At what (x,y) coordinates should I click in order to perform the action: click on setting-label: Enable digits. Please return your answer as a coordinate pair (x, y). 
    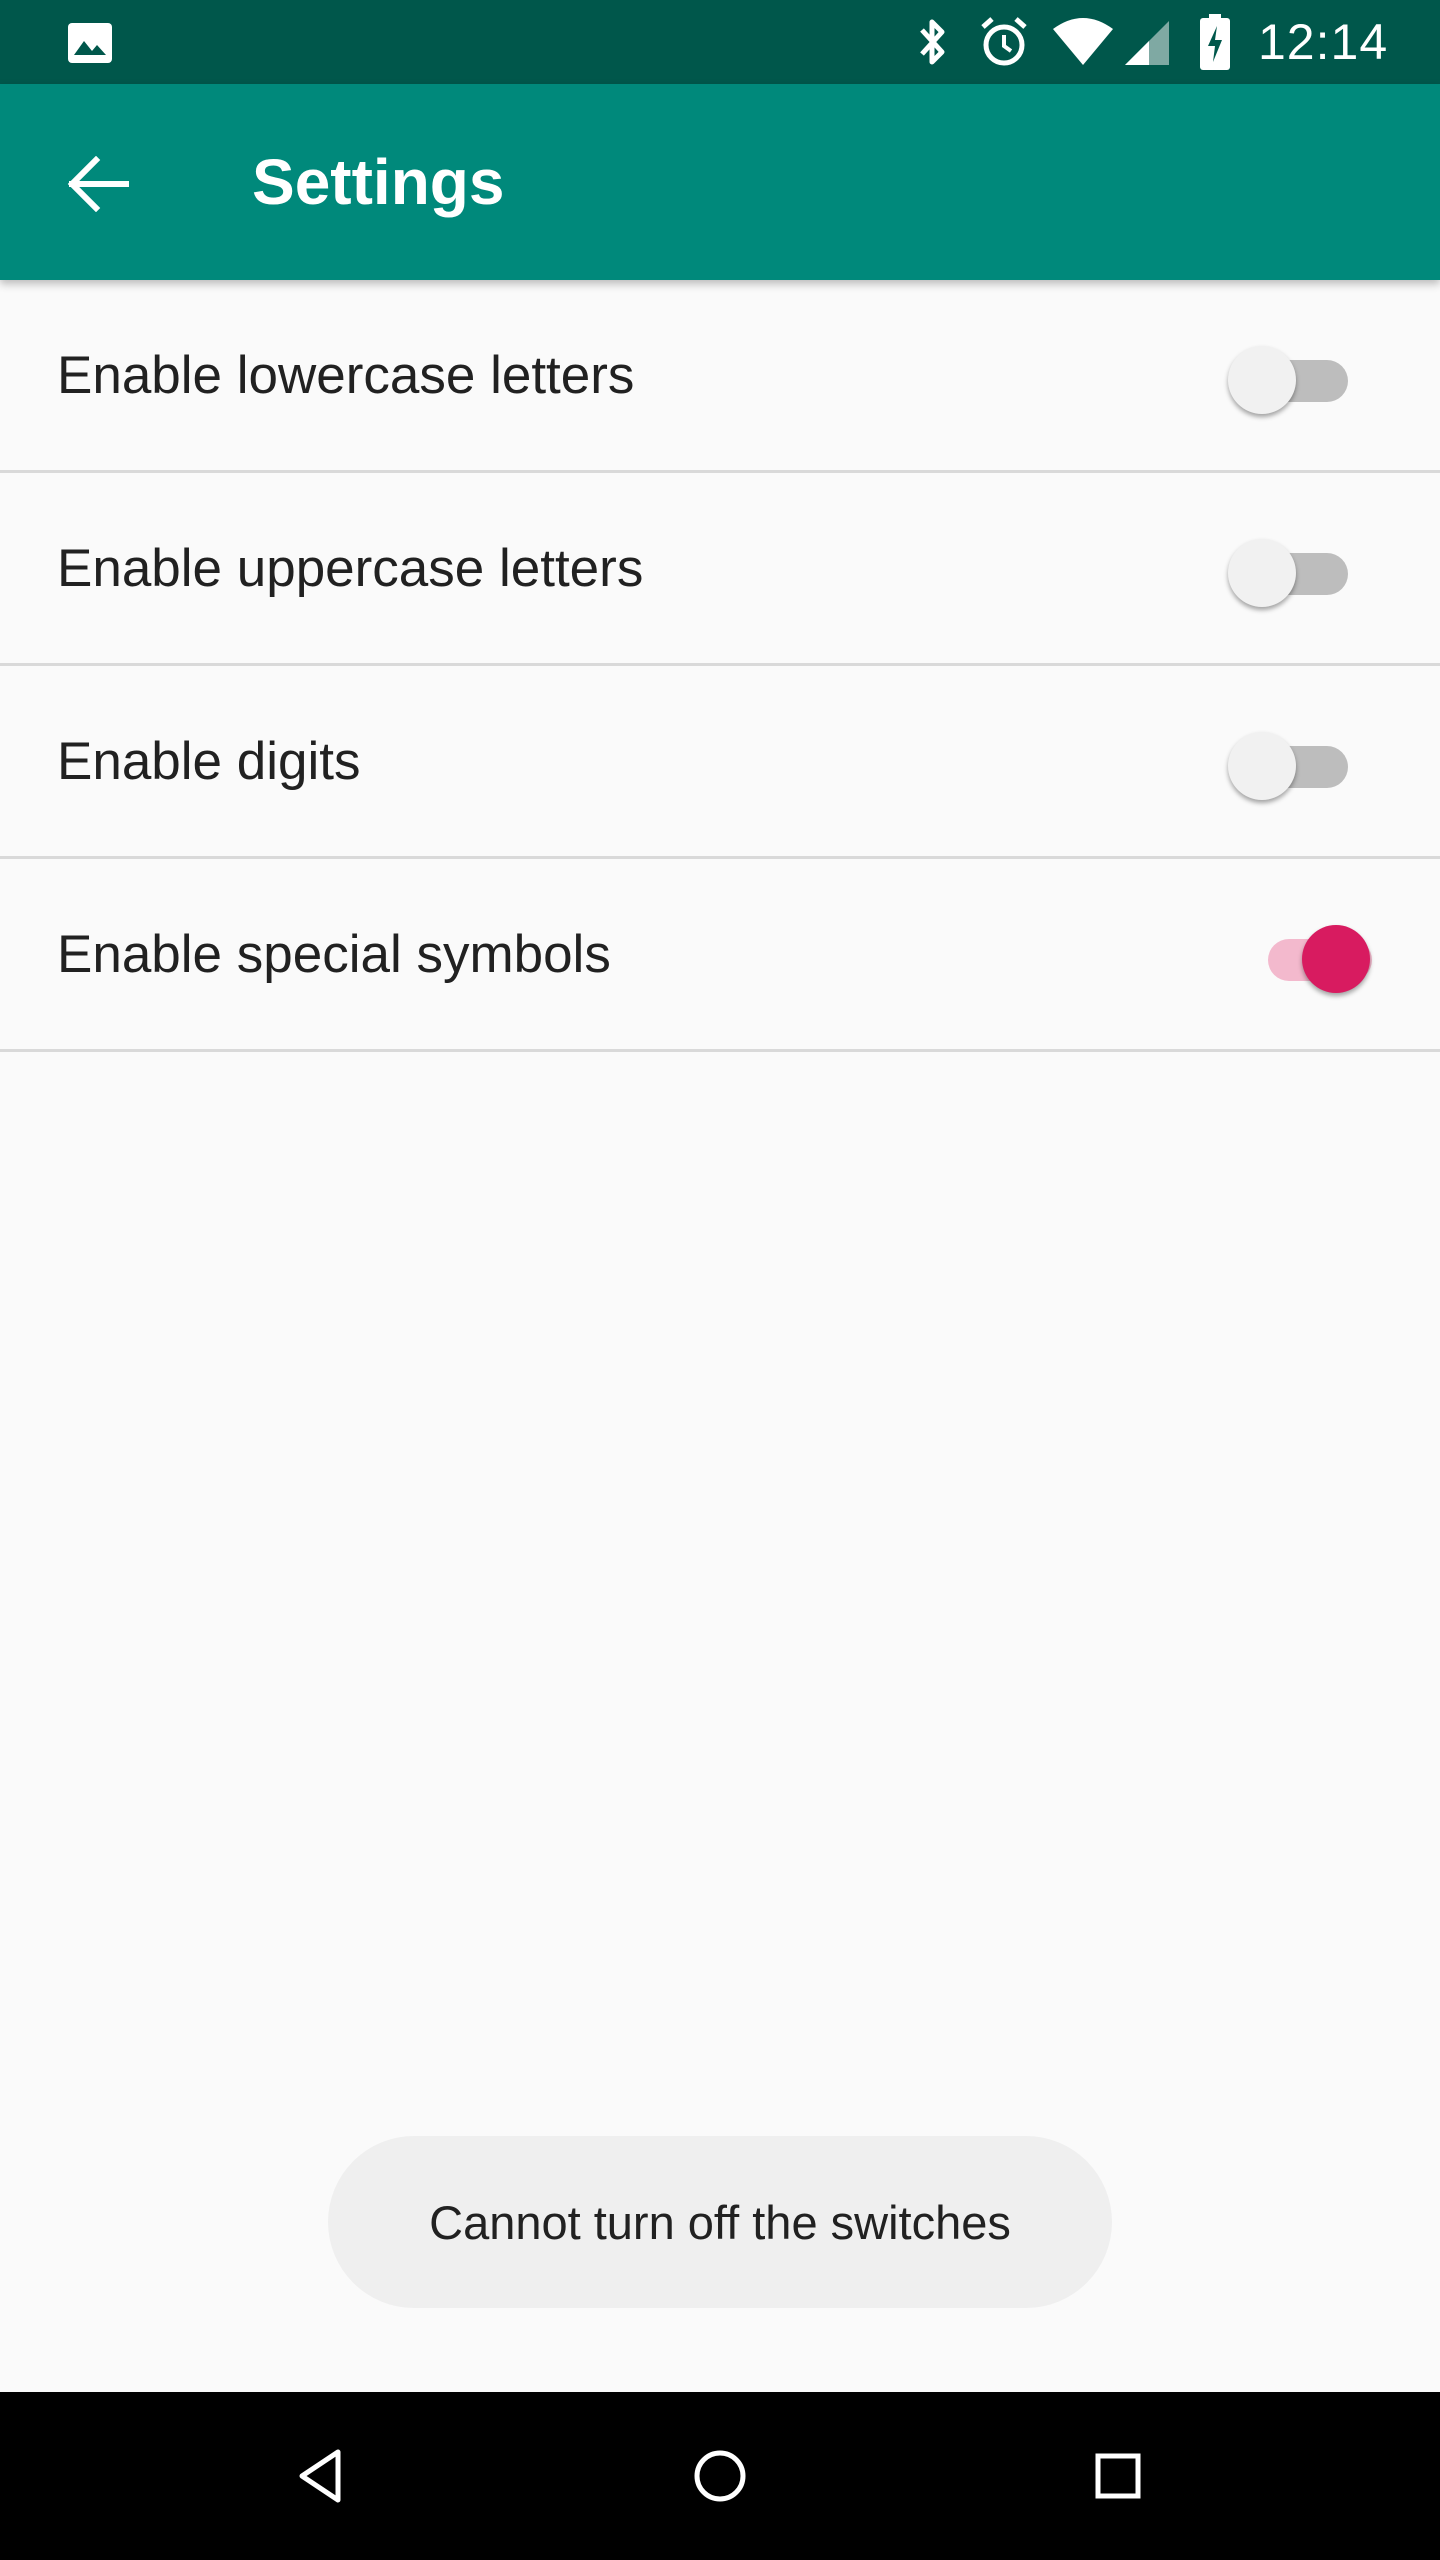
    Looking at the image, I should click on (209, 761).